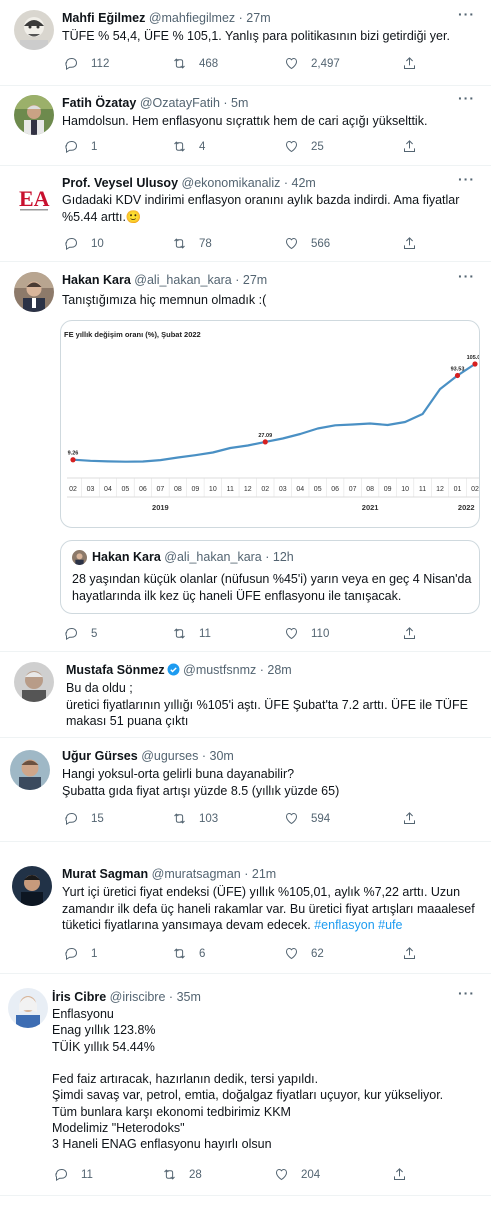 The image size is (491, 1220). What do you see at coordinates (162, 1144) in the screenshot?
I see `tweet-text-line: 3 Haneli ENAG enflasyonu hayırlı olsun` at bounding box center [162, 1144].